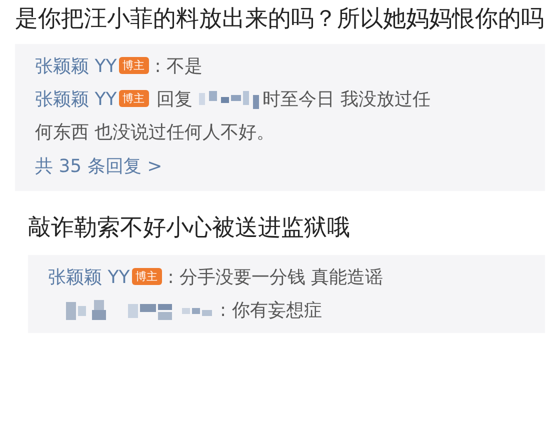 The height and width of the screenshot is (437, 551). Describe the element at coordinates (285, 167) in the screenshot. I see `view-replies-link: 共 35 条回复 >` at that location.